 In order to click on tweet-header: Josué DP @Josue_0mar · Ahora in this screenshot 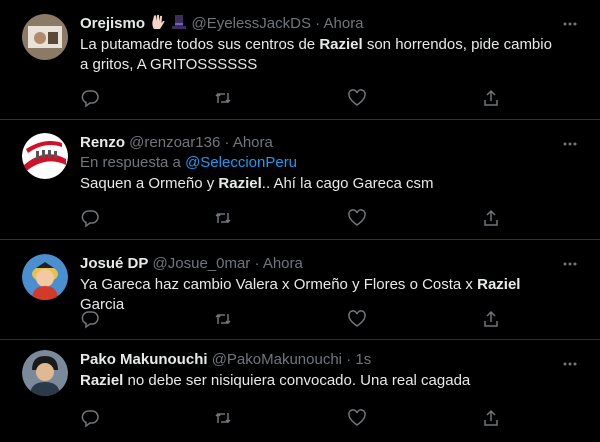, I will do `click(320, 264)`.